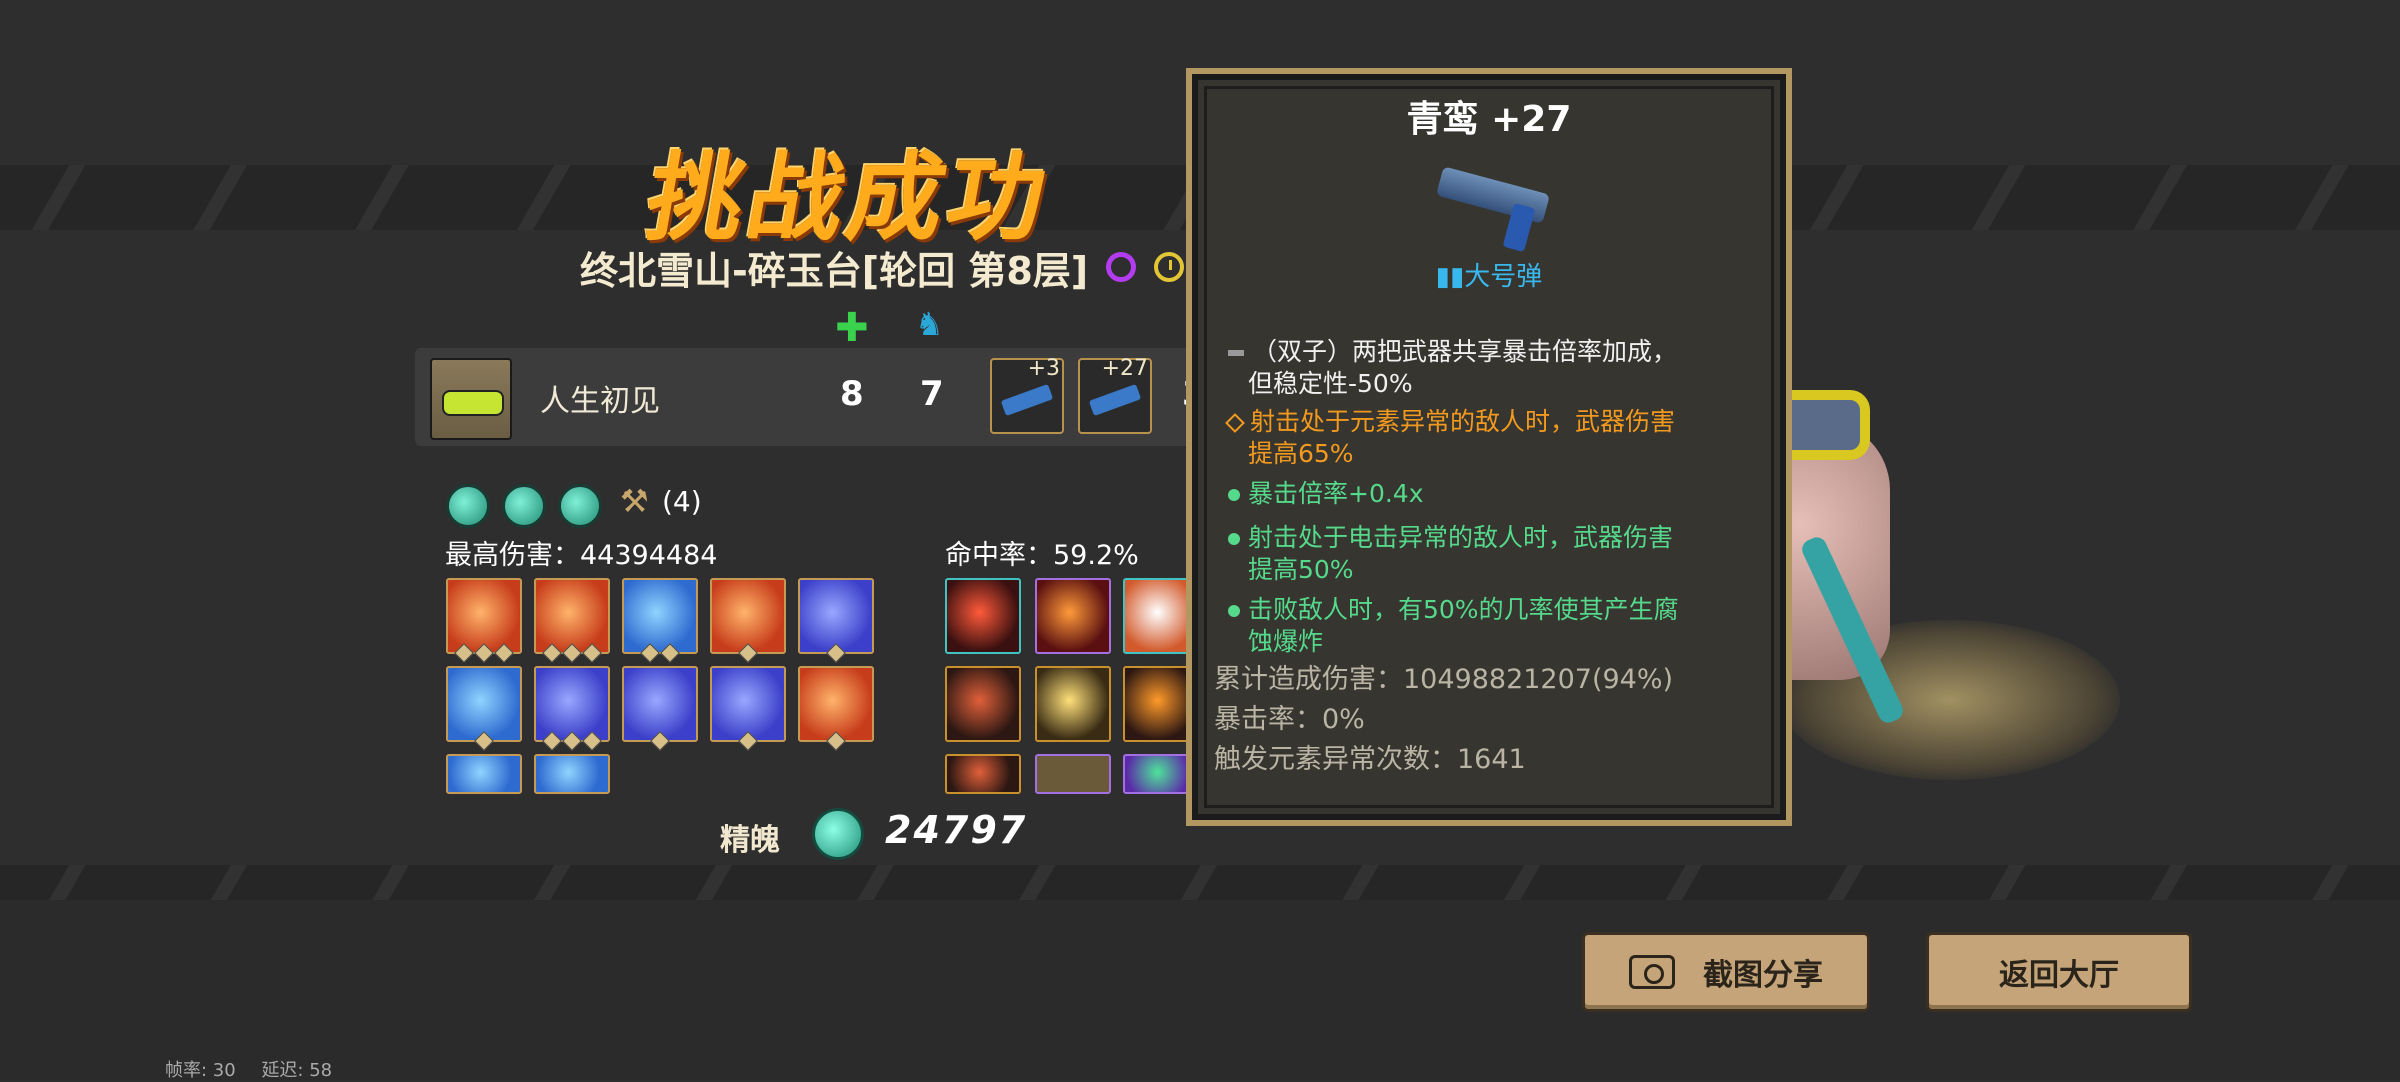 The height and width of the screenshot is (1082, 2400). What do you see at coordinates (852, 328) in the screenshot?
I see `plus-icon: ✚` at bounding box center [852, 328].